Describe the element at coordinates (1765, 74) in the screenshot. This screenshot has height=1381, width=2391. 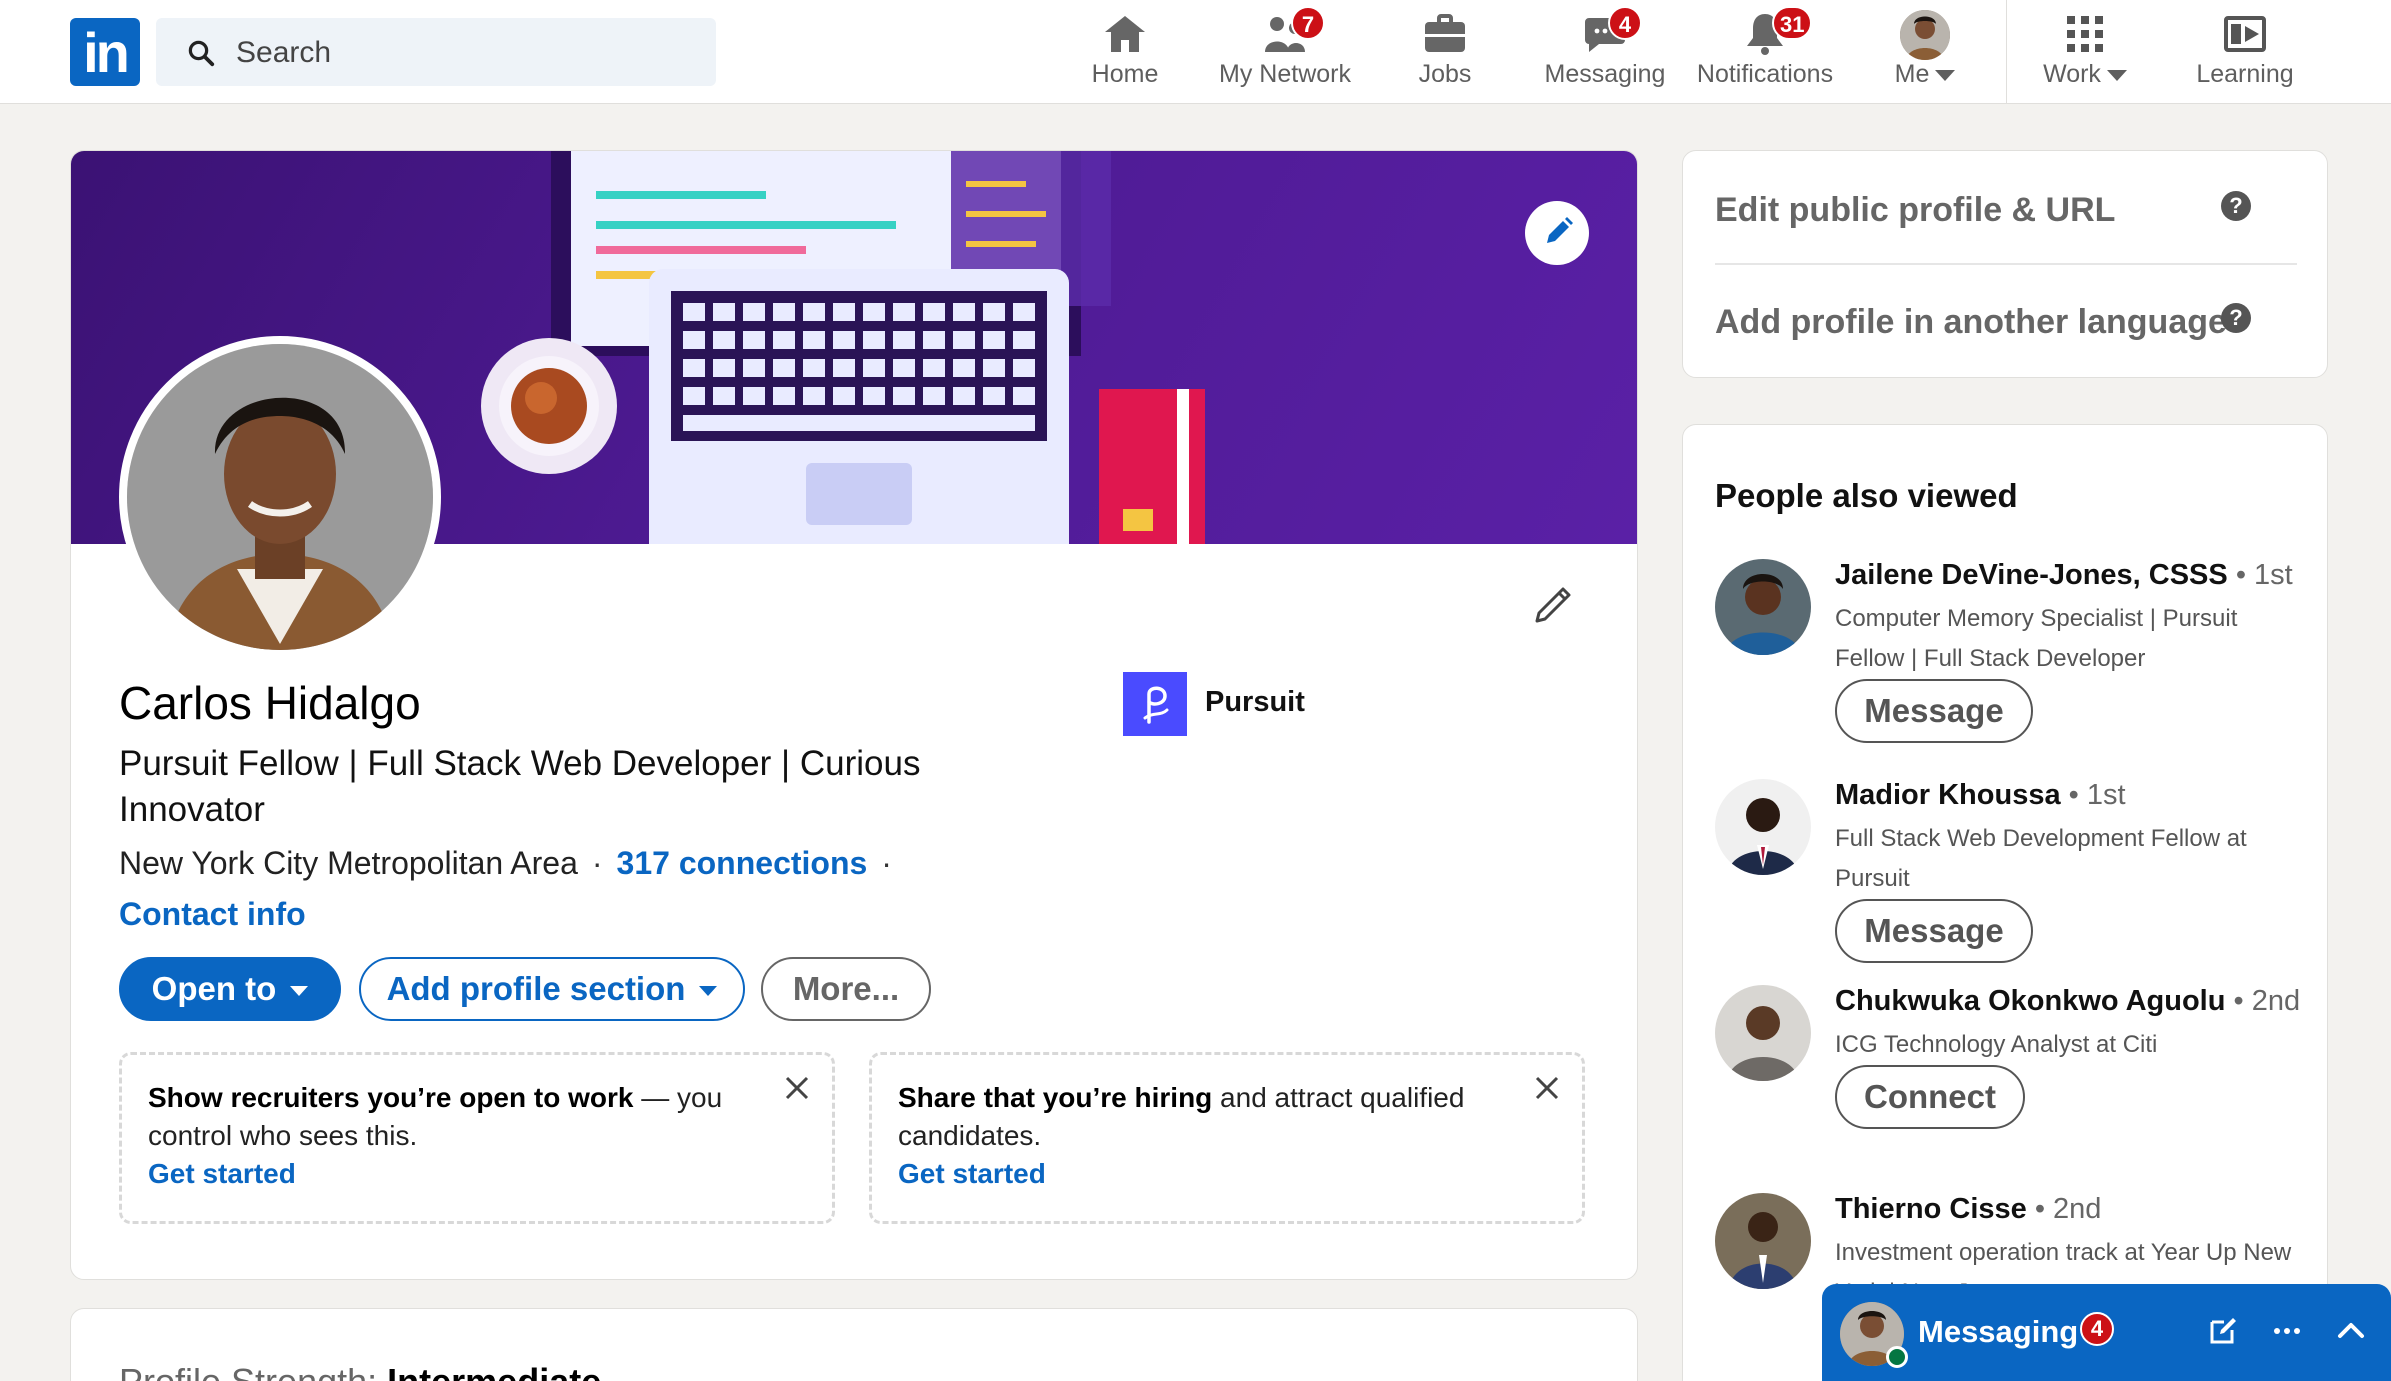
I see `nav-notifications-label: Notifications` at that location.